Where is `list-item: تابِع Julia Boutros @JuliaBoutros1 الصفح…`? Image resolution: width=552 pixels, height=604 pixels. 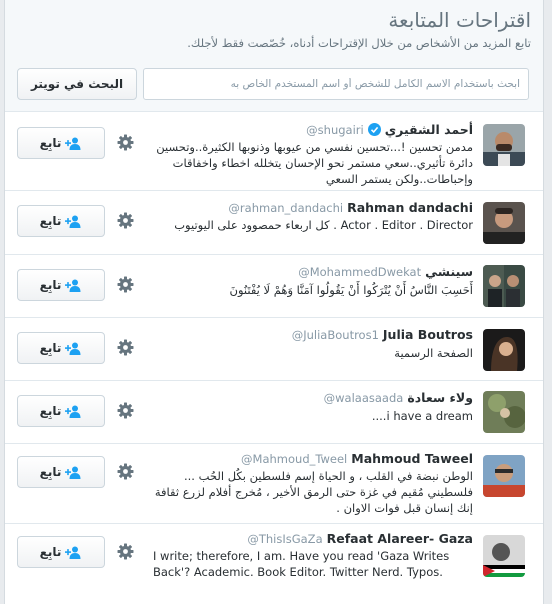
list-item: تابِع Julia Boutros @JuliaBoutros1 الصفح… is located at coordinates (274, 349).